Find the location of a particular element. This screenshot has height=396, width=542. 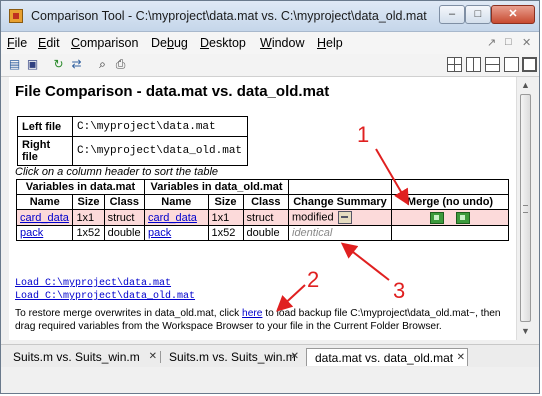

scroll-down-icon: ▼ is located at coordinates (525, 331).